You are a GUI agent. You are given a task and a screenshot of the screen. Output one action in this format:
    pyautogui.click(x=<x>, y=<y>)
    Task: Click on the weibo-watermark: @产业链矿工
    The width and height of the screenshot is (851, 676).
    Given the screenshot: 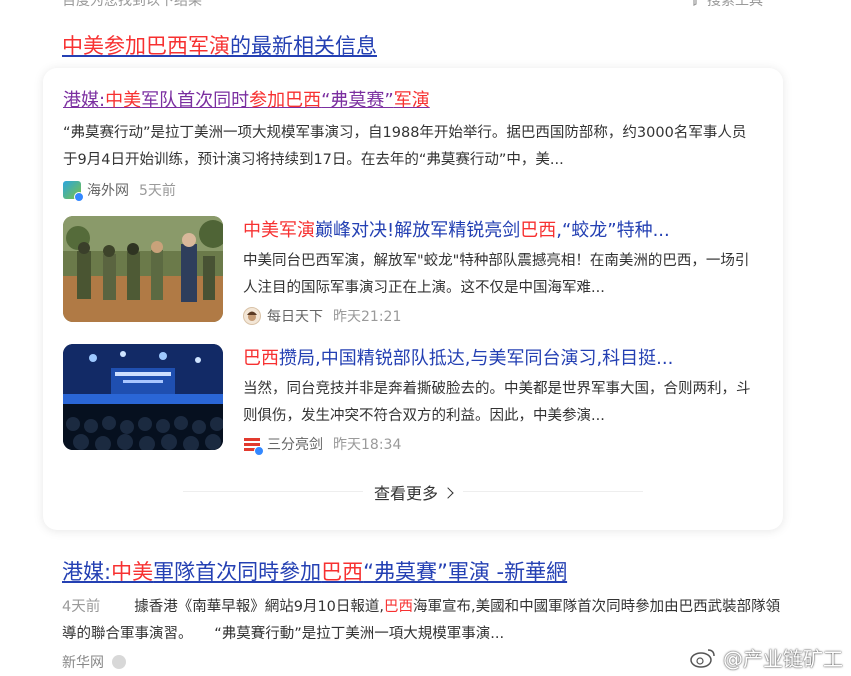 What is the action you would take?
    pyautogui.click(x=766, y=657)
    